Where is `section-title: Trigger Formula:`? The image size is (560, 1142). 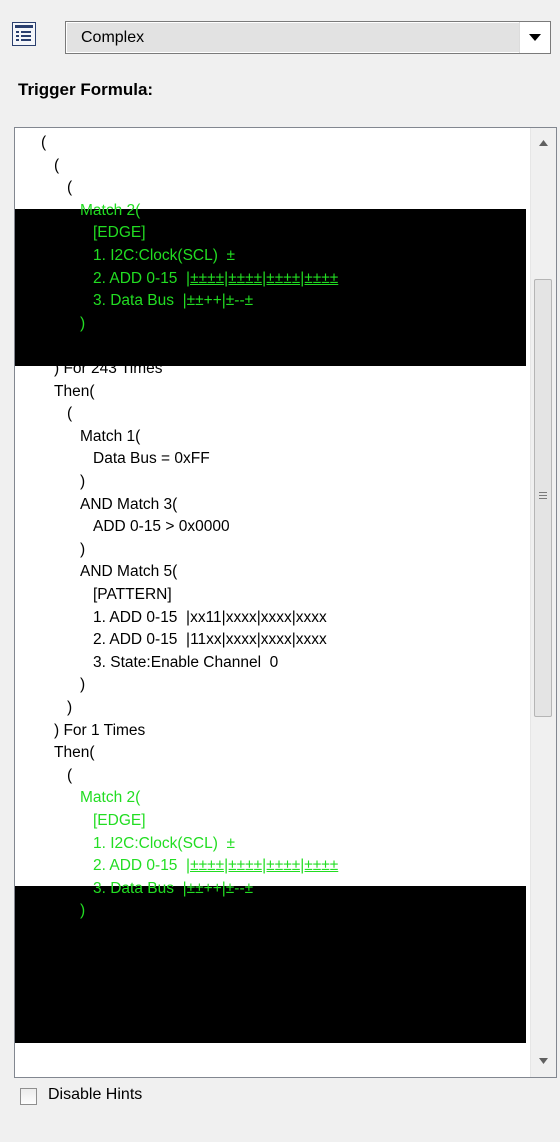
section-title: Trigger Formula: is located at coordinates (86, 89).